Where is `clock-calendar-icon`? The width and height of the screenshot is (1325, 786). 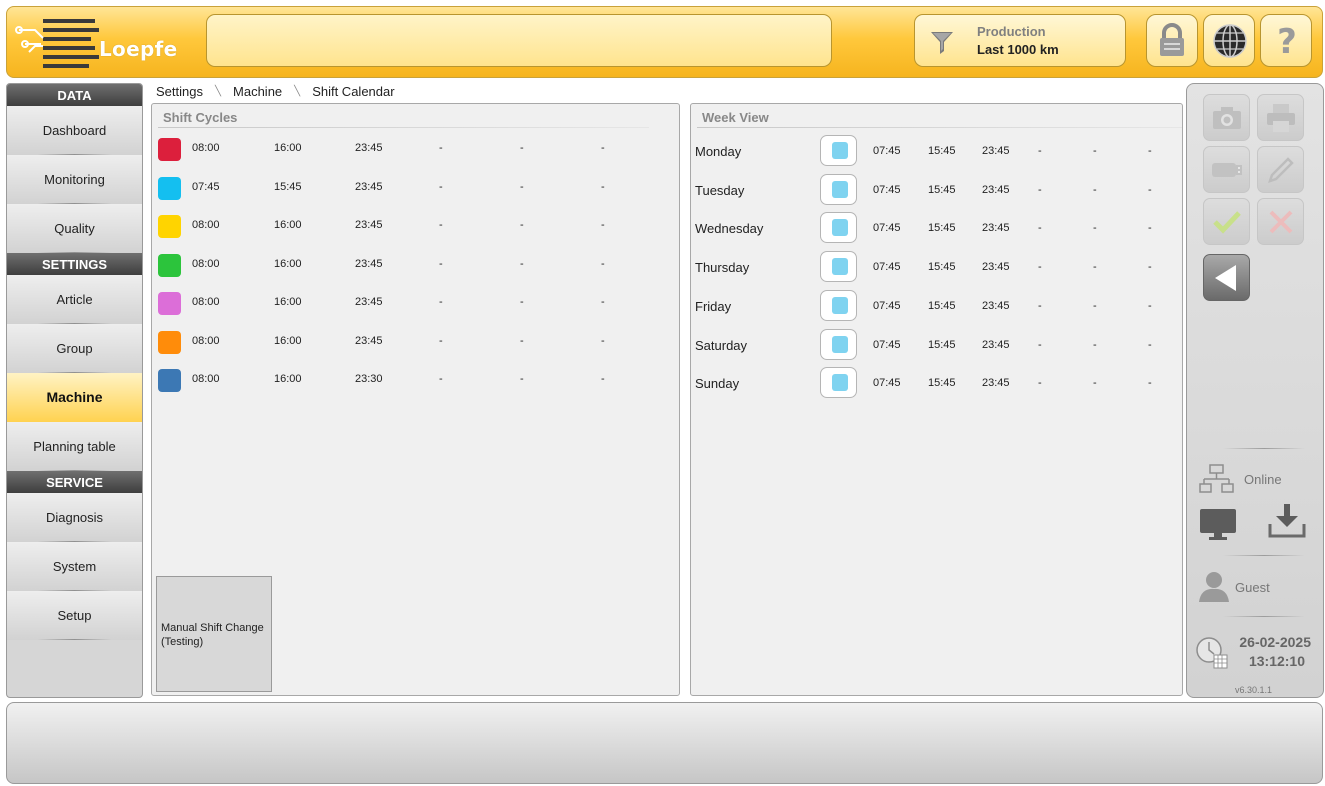
clock-calendar-icon is located at coordinates (1212, 653).